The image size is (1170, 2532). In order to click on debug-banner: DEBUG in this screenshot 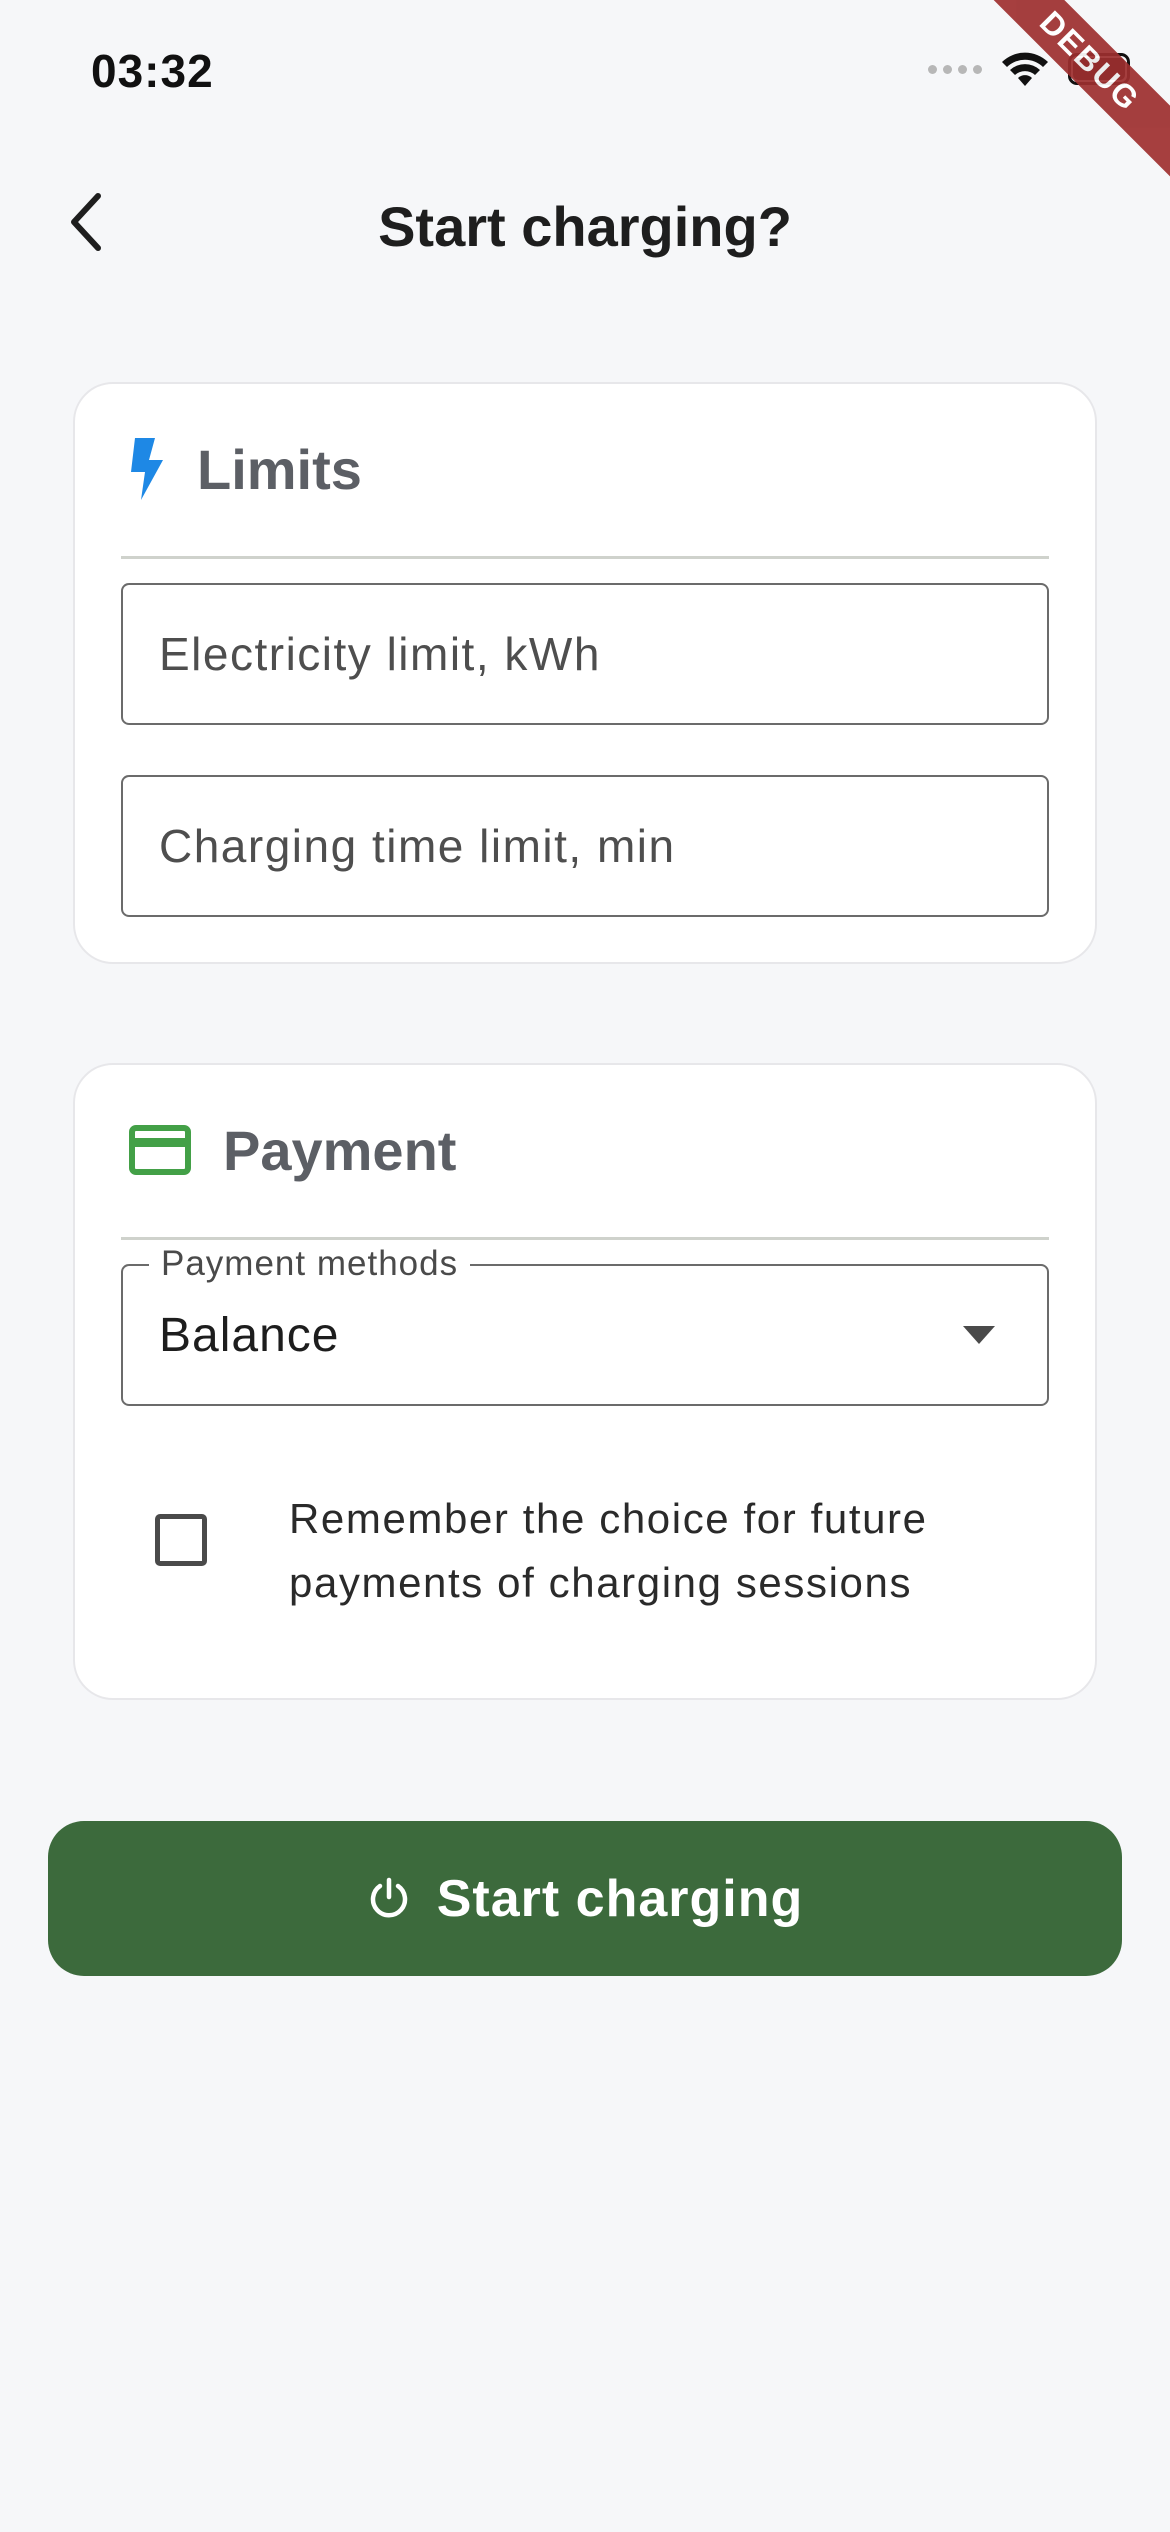, I will do `click(1068, 92)`.